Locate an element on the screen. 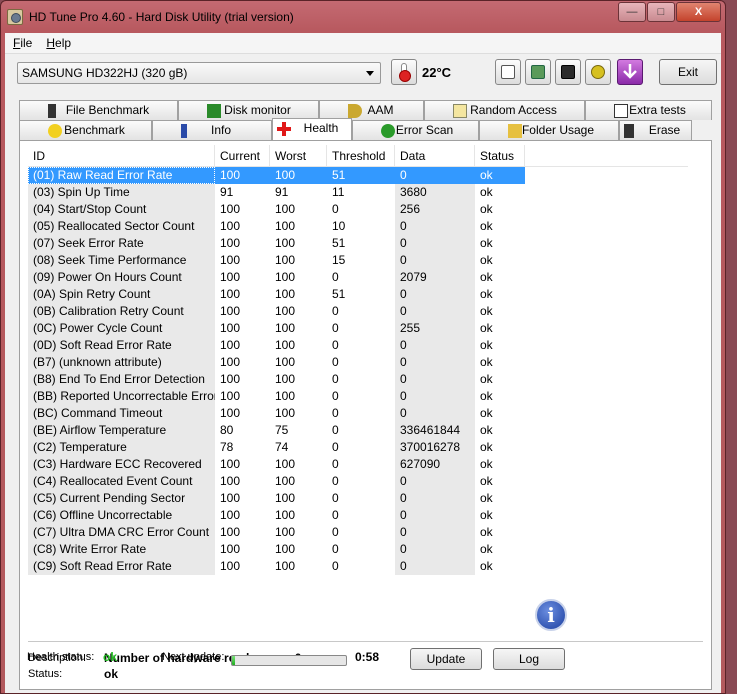 This screenshot has height=694, width=737. table-row: (03) Spin Up Time 91 91 11 3680 ok is located at coordinates (358, 192).